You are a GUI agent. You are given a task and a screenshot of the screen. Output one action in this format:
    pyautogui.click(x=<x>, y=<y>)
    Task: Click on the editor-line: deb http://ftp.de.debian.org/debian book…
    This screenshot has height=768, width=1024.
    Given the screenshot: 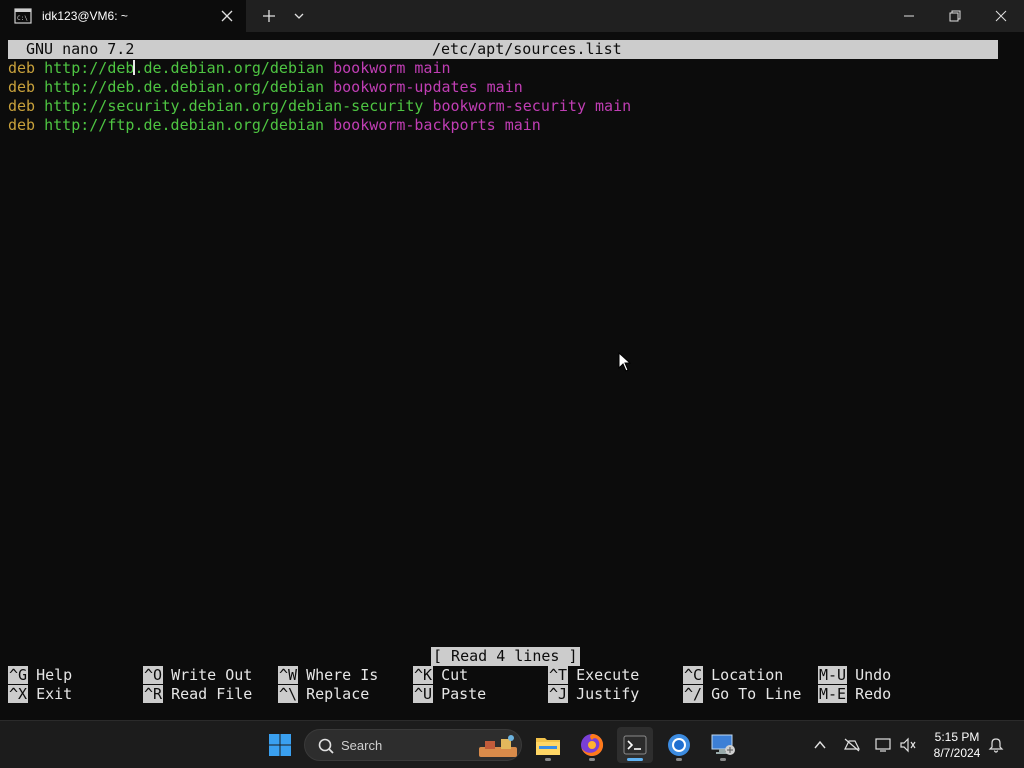 What is the action you would take?
    pyautogui.click(x=503, y=125)
    